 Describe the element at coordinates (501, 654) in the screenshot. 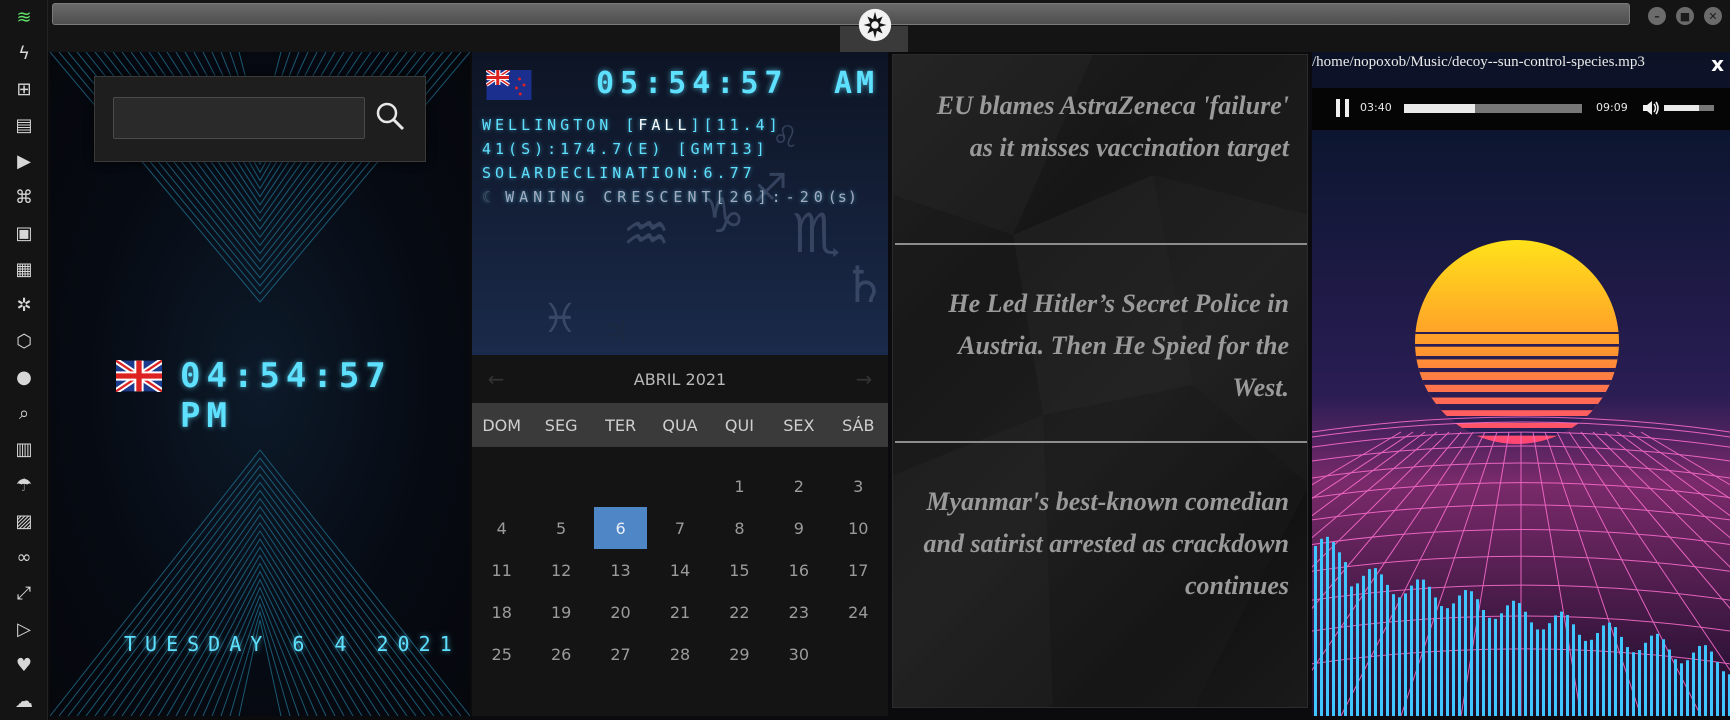

I see `calendar-day: 25` at that location.